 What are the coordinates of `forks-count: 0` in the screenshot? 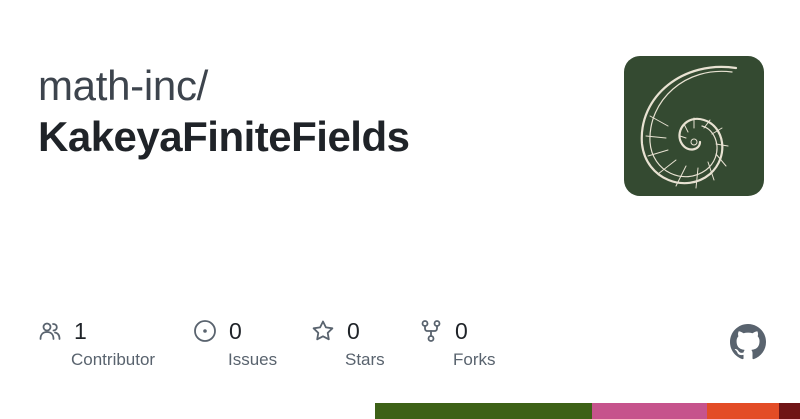 It's located at (461, 331).